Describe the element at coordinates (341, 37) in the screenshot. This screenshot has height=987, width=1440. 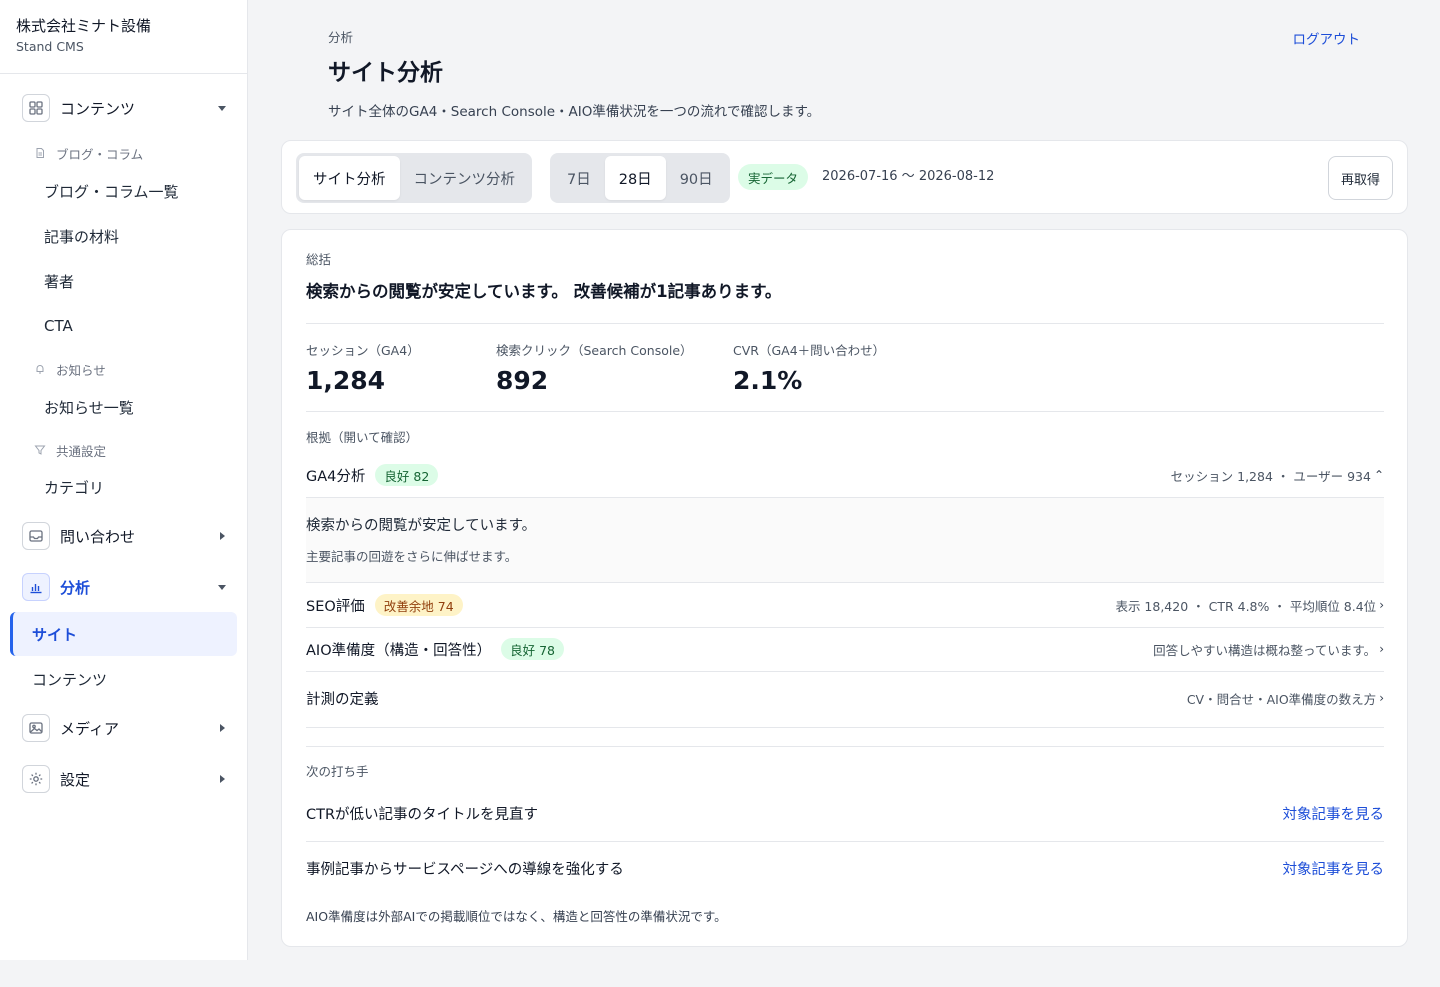
I see `breadcrumb: 分析` at that location.